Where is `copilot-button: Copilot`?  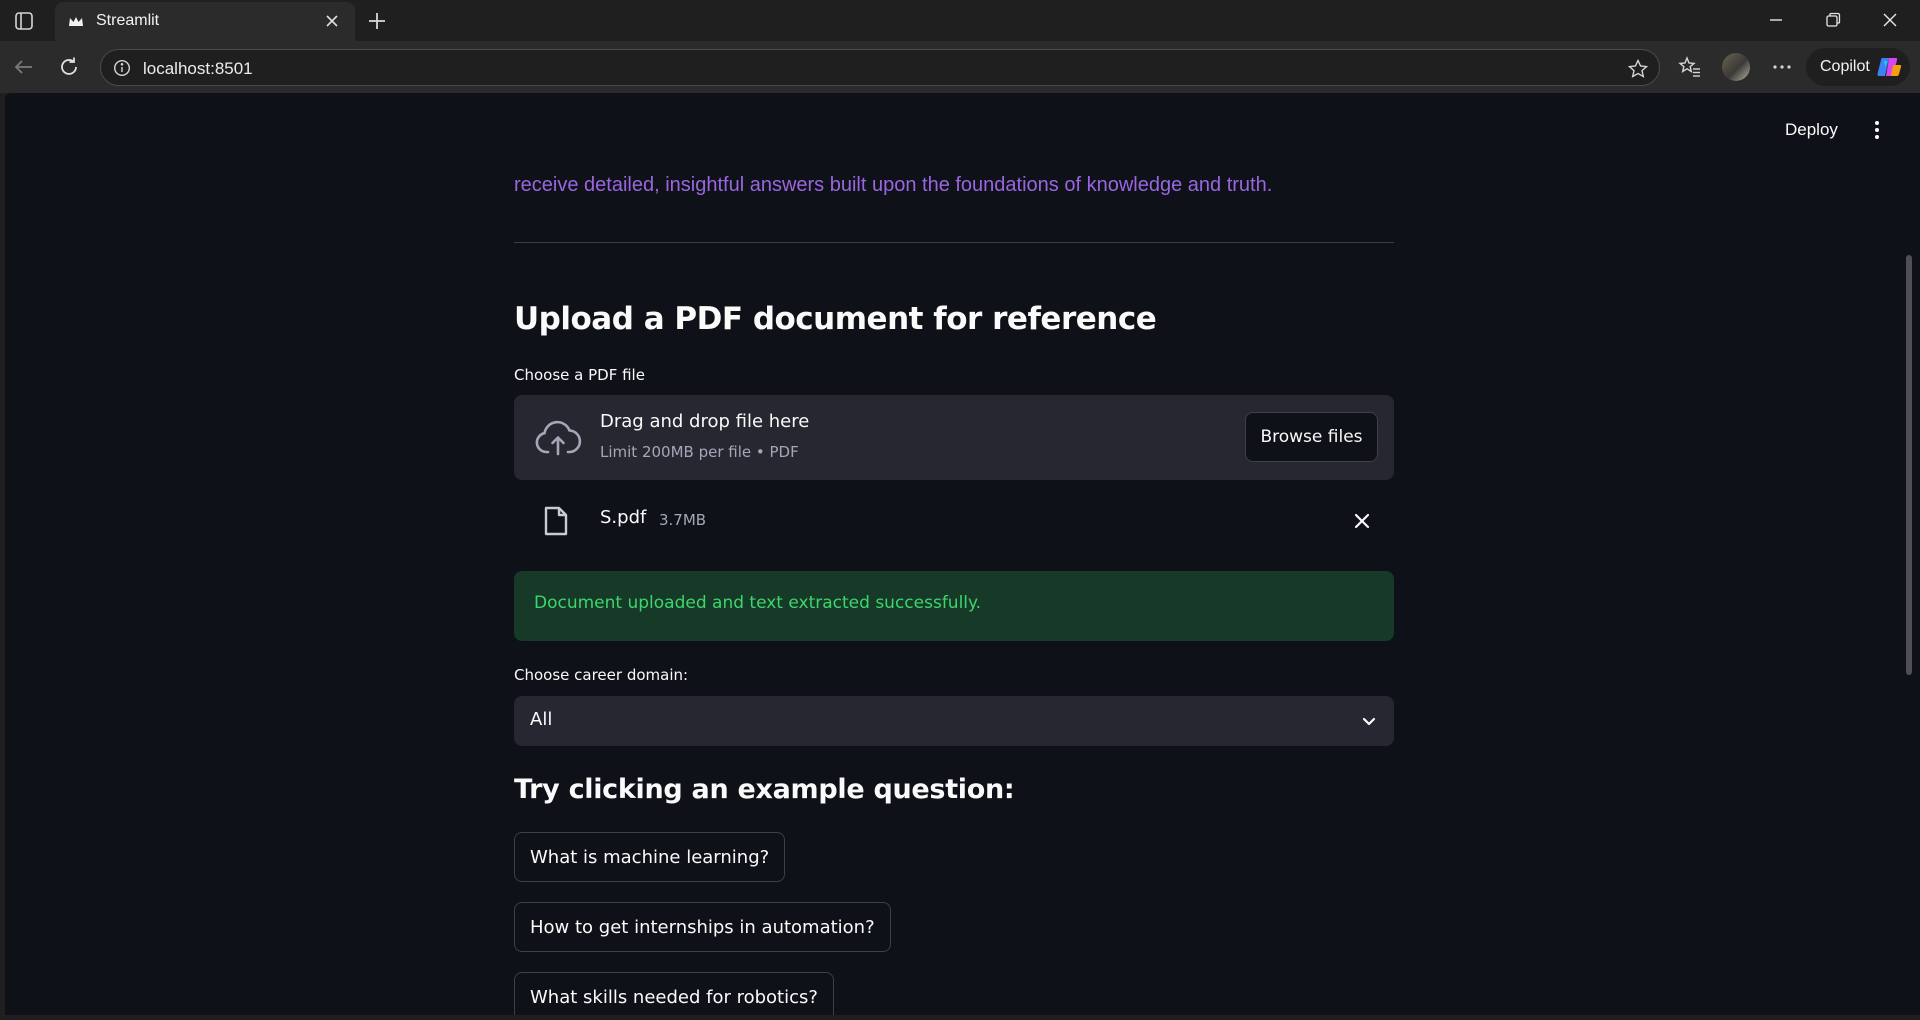
copilot-button: Copilot is located at coordinates (1858, 67).